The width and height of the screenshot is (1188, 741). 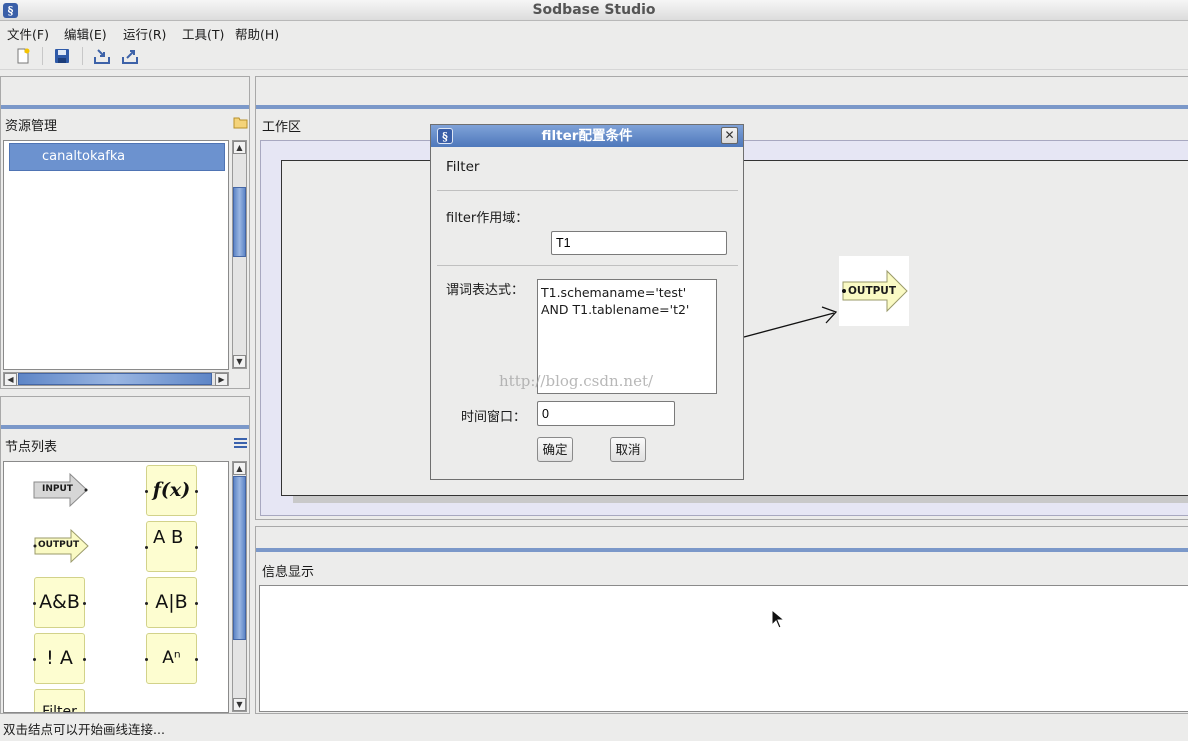 What do you see at coordinates (487, 218) in the screenshot?
I see `scope-label: filter作用域：` at bounding box center [487, 218].